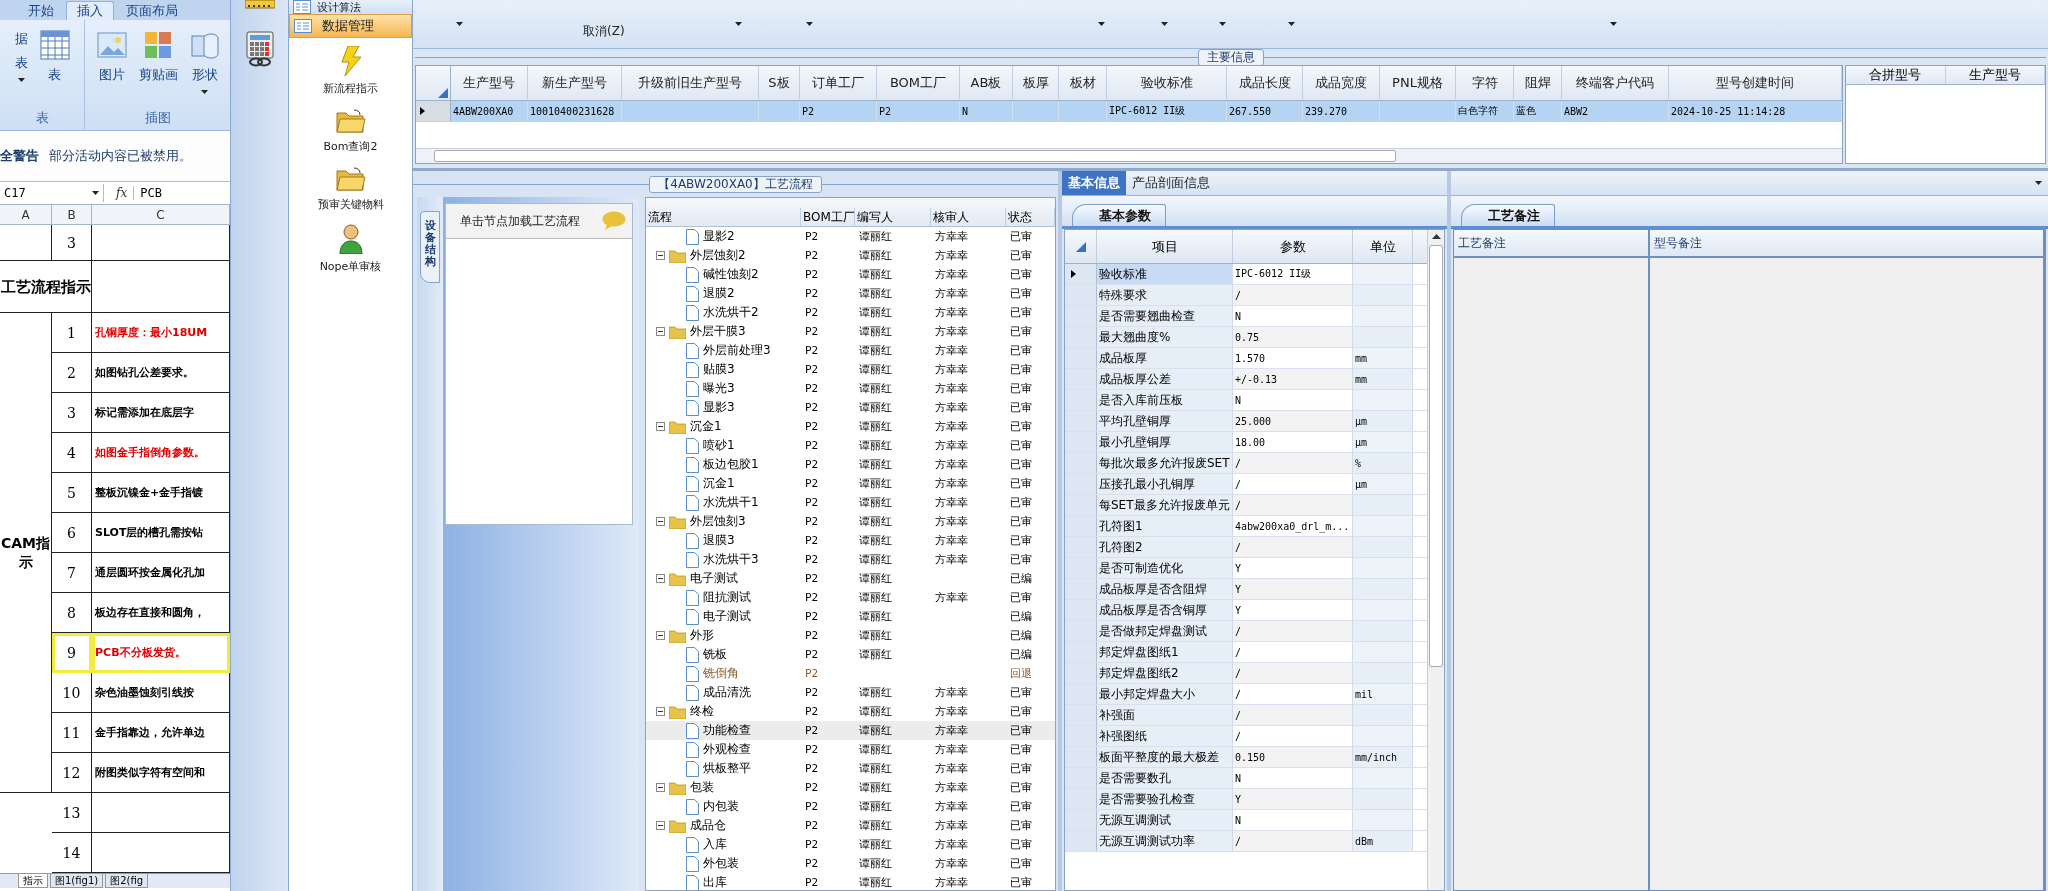 The height and width of the screenshot is (891, 2048). I want to click on column-header: 项目, so click(1165, 246).